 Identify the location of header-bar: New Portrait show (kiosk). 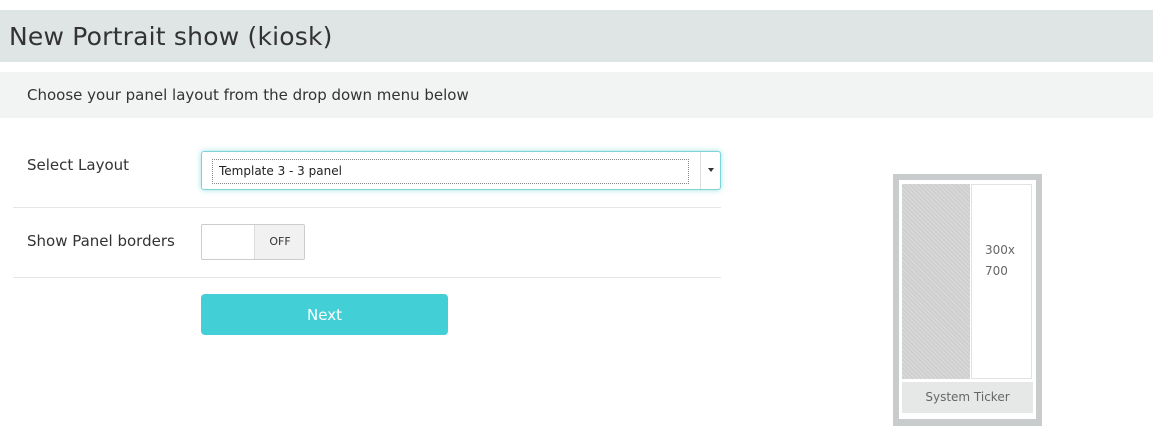
(576, 36).